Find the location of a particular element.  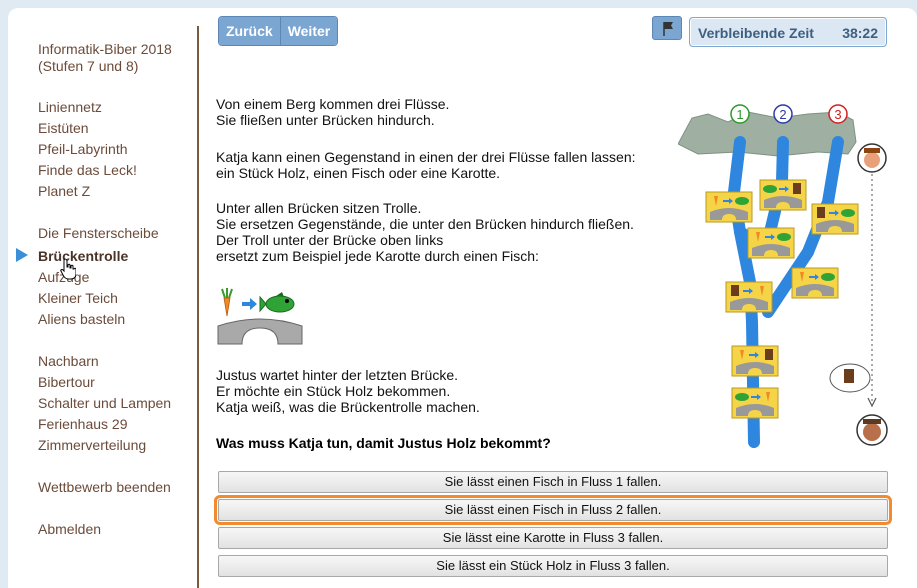

fish-icon is located at coordinates (277, 302).